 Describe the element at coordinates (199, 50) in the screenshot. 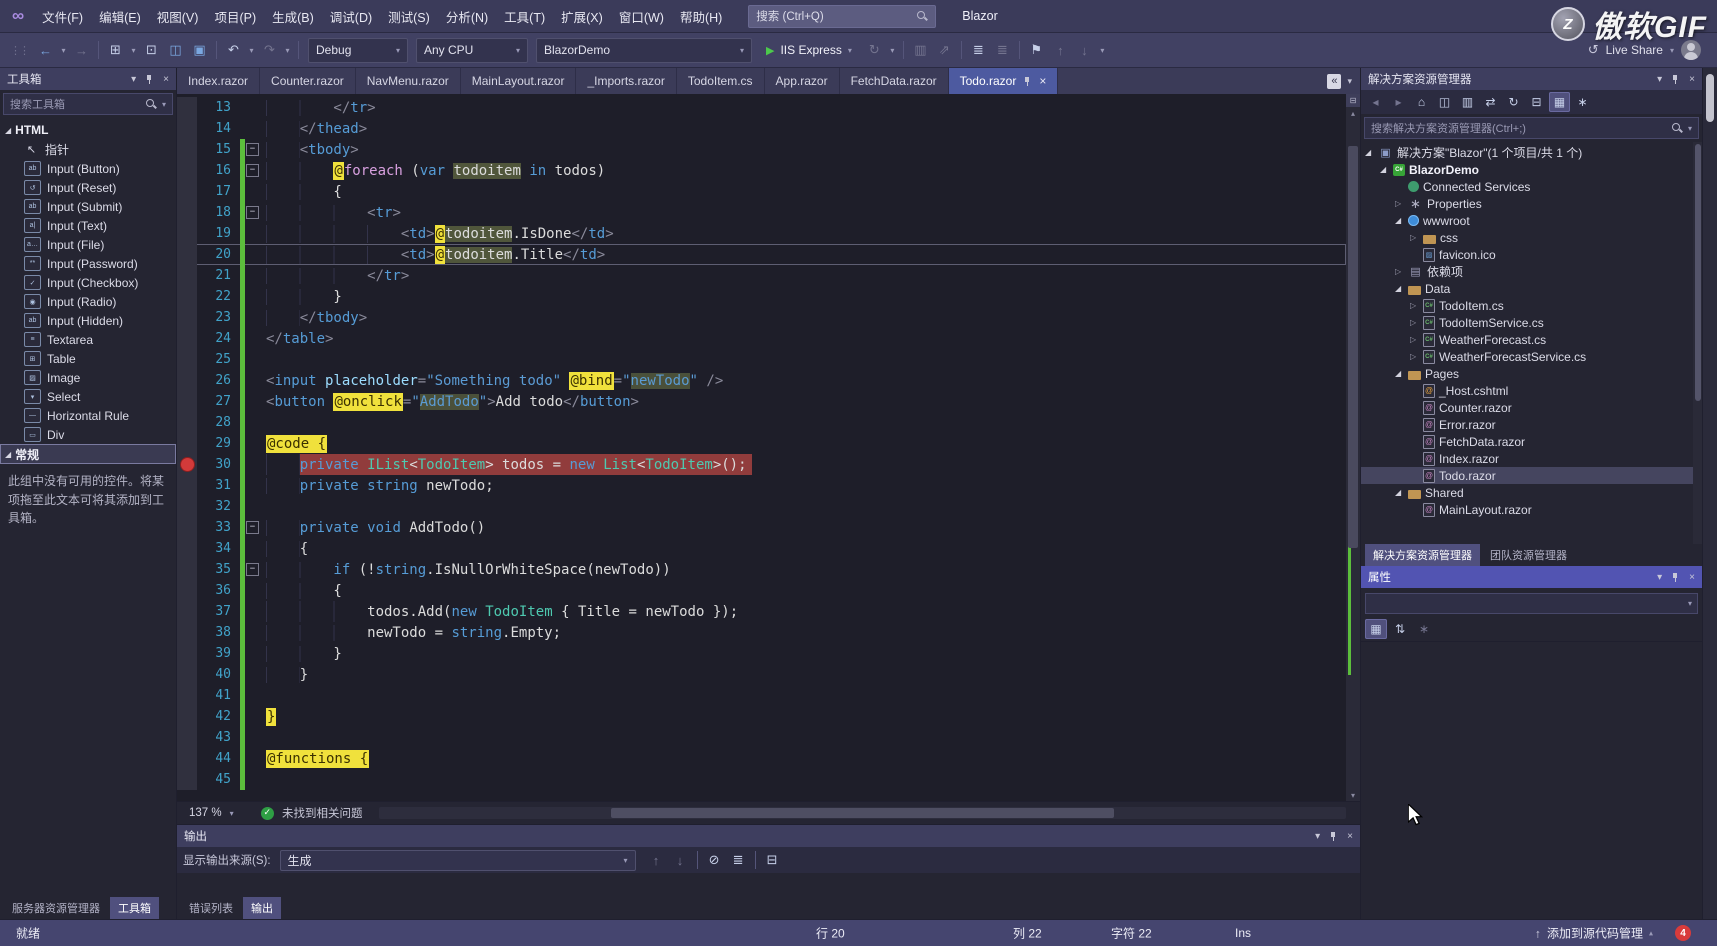

I see `save-all-icon: ▣` at that location.